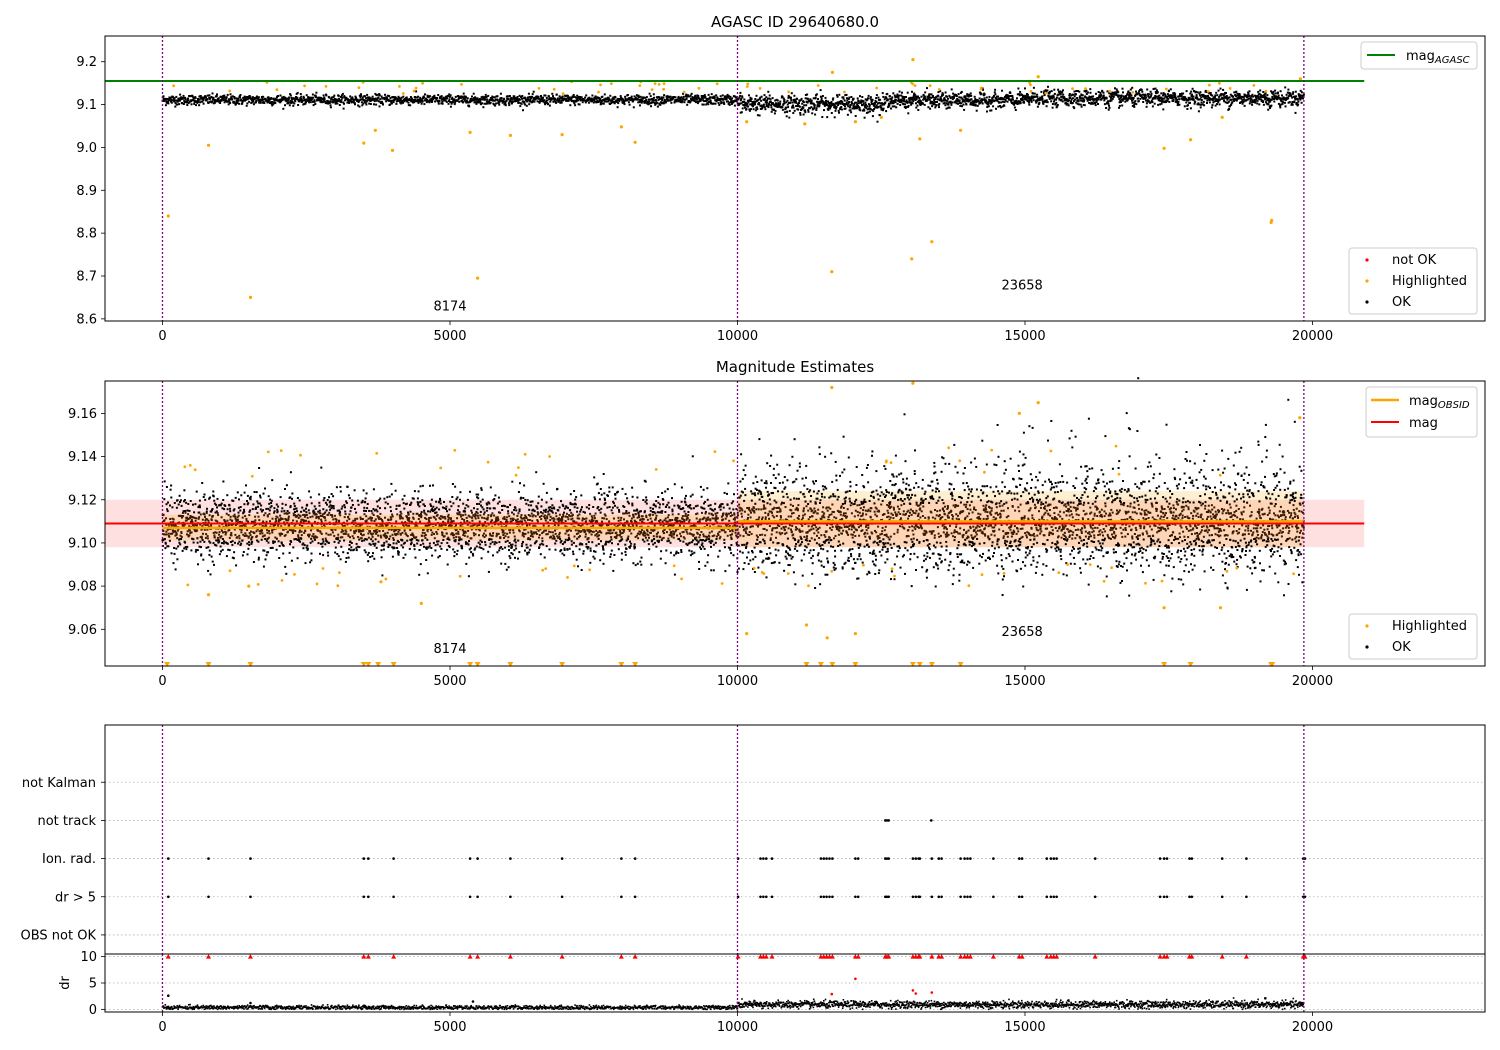  I want to click on panel1-title: AGASC ID 29640680.0, so click(795, 22).